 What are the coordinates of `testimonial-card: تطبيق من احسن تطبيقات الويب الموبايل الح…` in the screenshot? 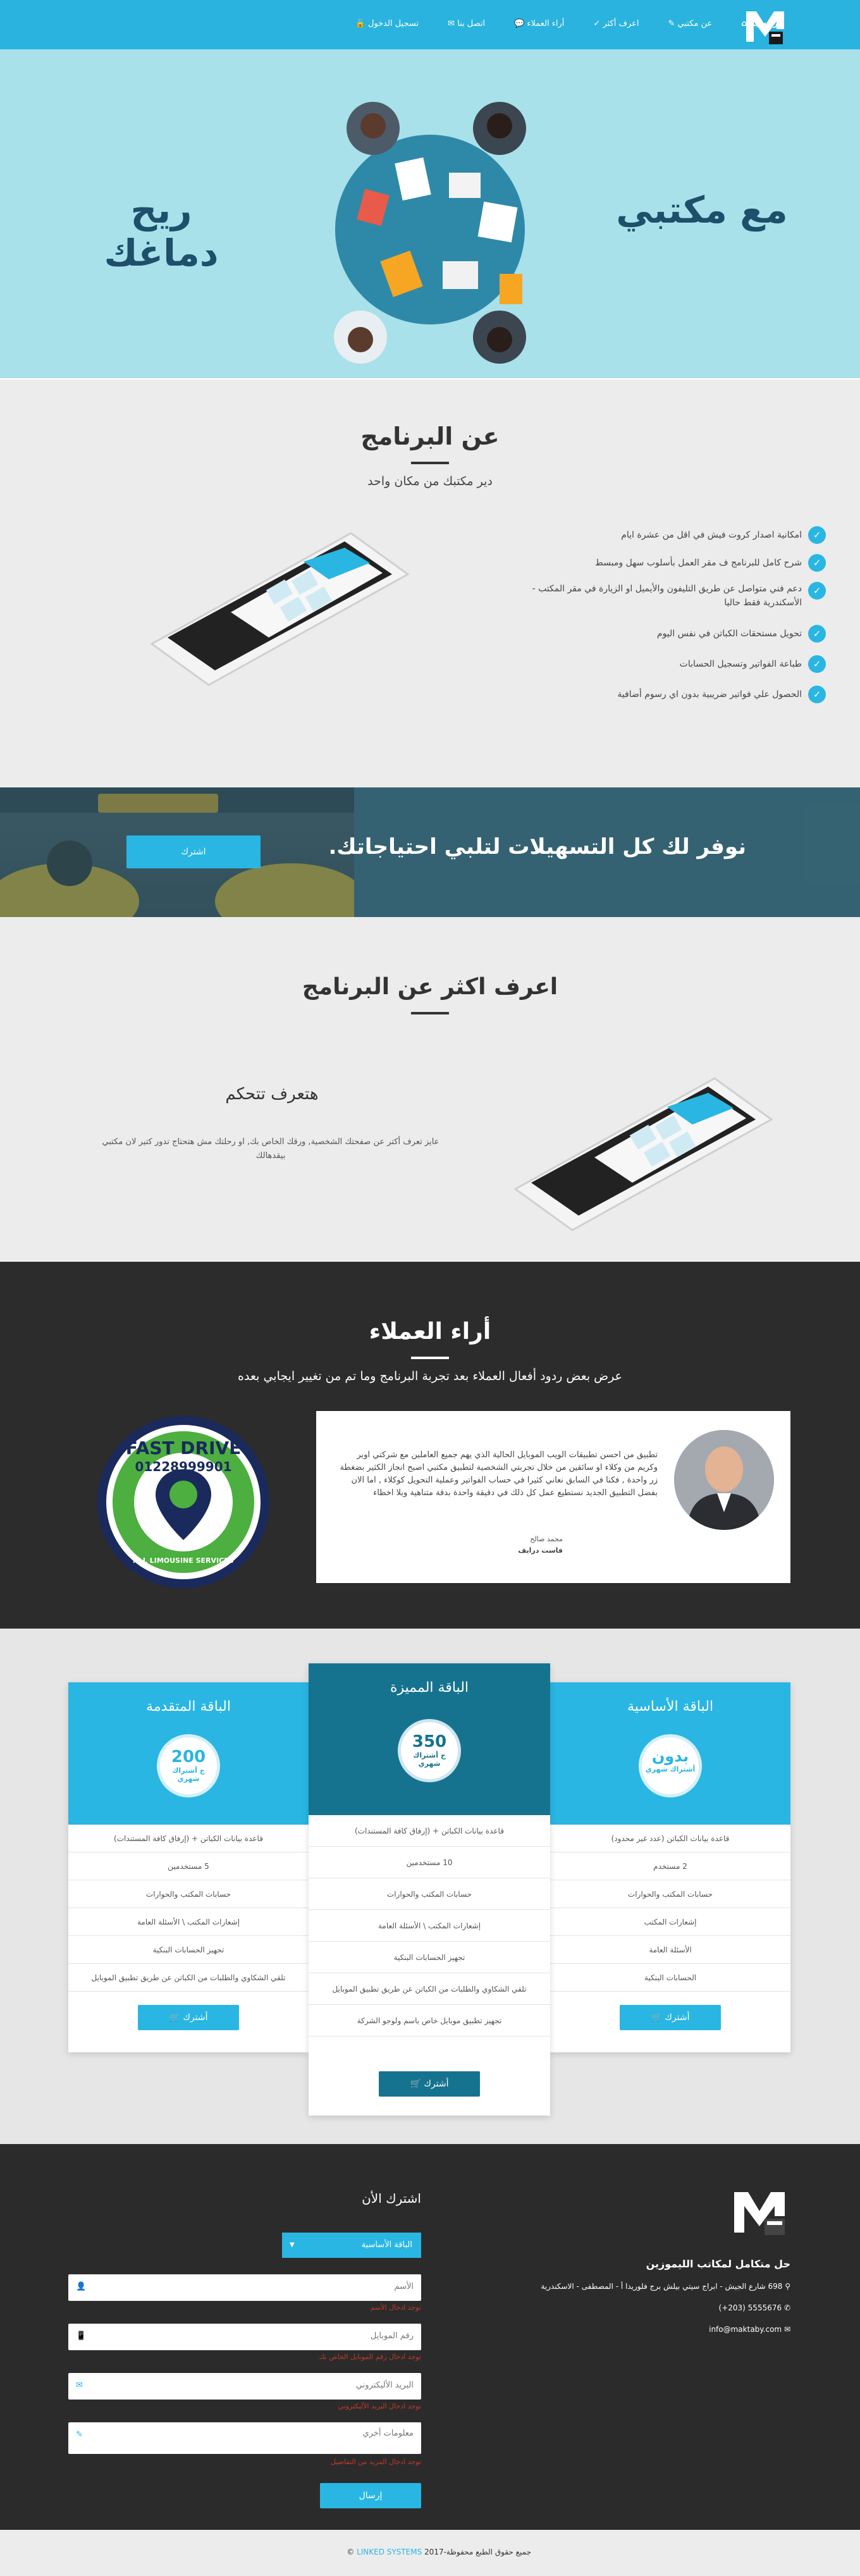 It's located at (553, 1497).